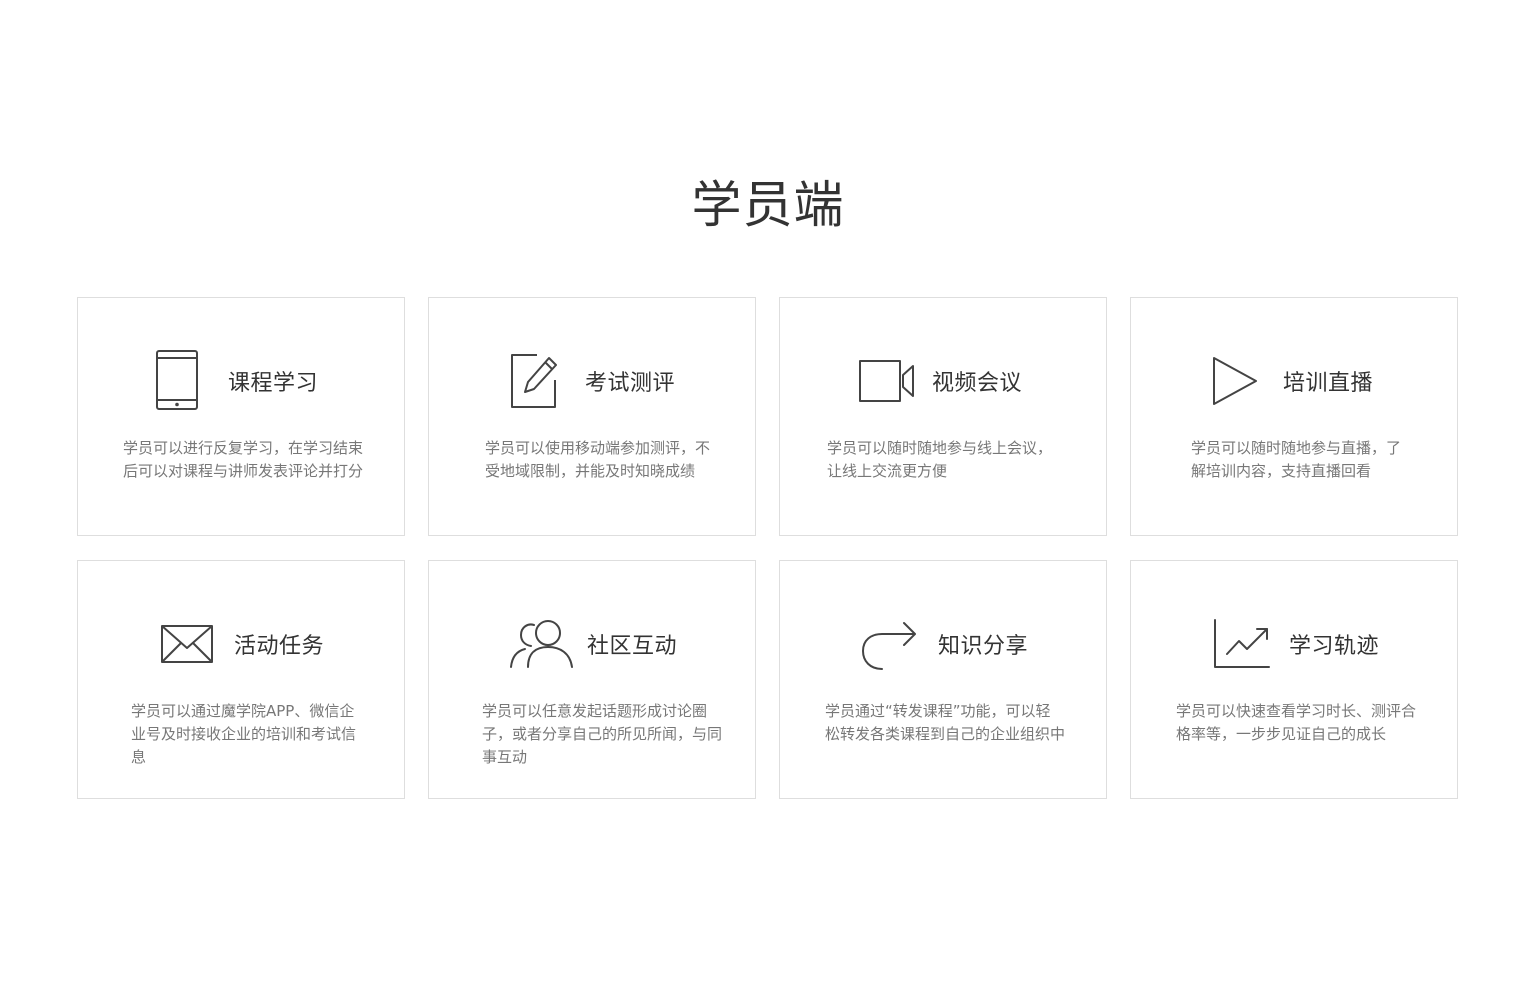  I want to click on card-header: 课程学习, so click(237, 381).